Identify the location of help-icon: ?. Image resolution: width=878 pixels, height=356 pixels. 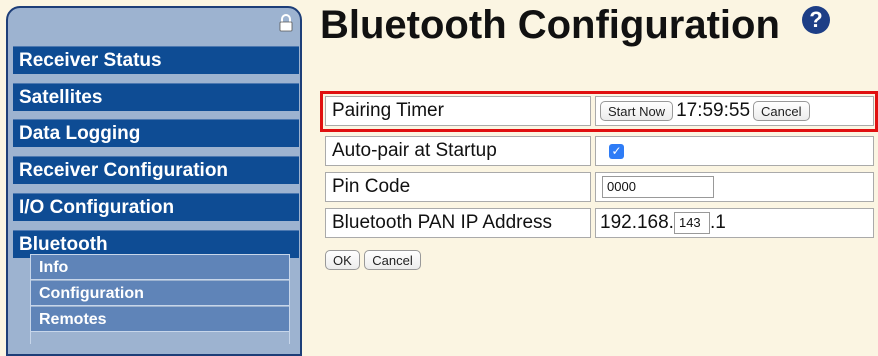
(816, 20).